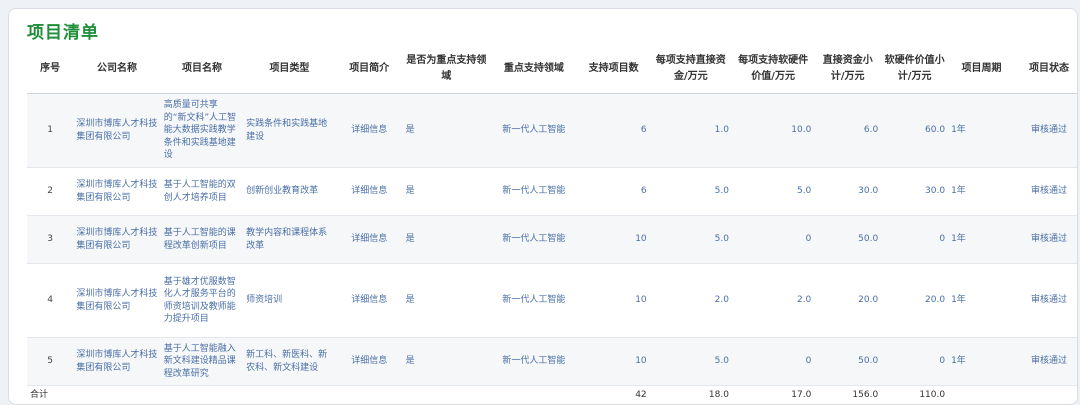 This screenshot has width=1080, height=405. What do you see at coordinates (915, 394) in the screenshot?
I see `total-soft-subtotal: 110.0` at bounding box center [915, 394].